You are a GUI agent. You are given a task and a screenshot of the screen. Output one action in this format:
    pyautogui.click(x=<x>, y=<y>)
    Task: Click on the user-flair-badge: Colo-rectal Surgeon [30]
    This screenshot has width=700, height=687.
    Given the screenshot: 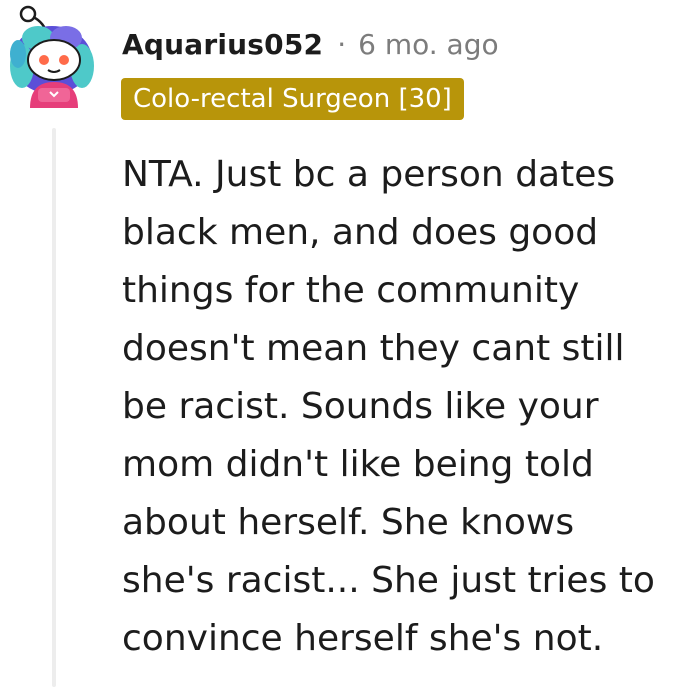 What is the action you would take?
    pyautogui.click(x=292, y=99)
    